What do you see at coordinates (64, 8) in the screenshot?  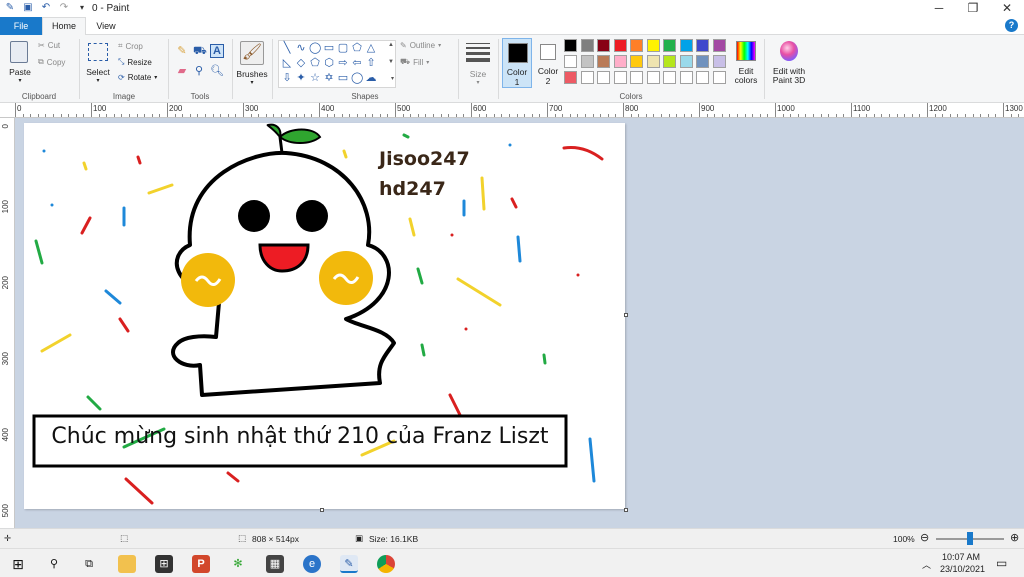 I see `redo-icon: ↷` at bounding box center [64, 8].